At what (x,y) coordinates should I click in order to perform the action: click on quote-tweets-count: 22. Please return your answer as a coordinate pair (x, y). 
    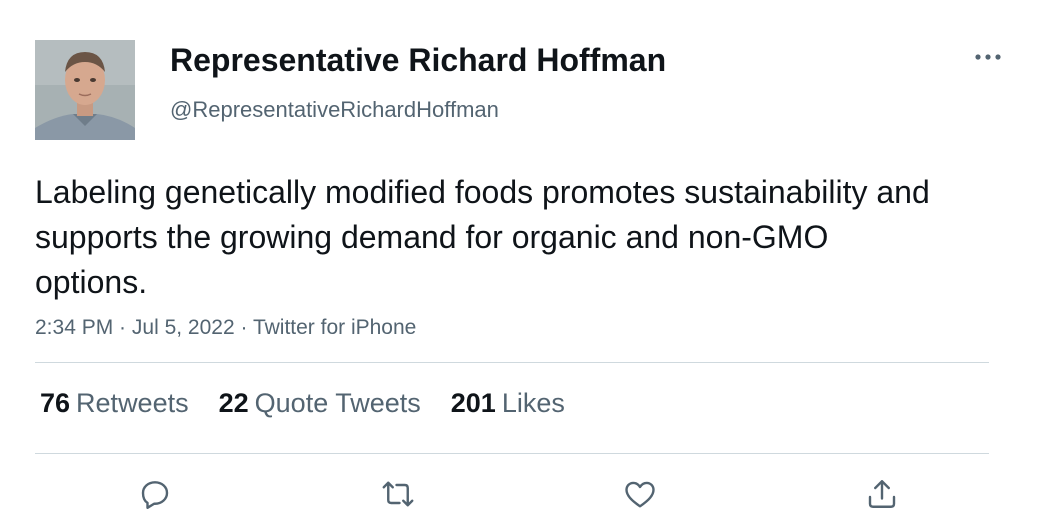
    Looking at the image, I should click on (233, 403).